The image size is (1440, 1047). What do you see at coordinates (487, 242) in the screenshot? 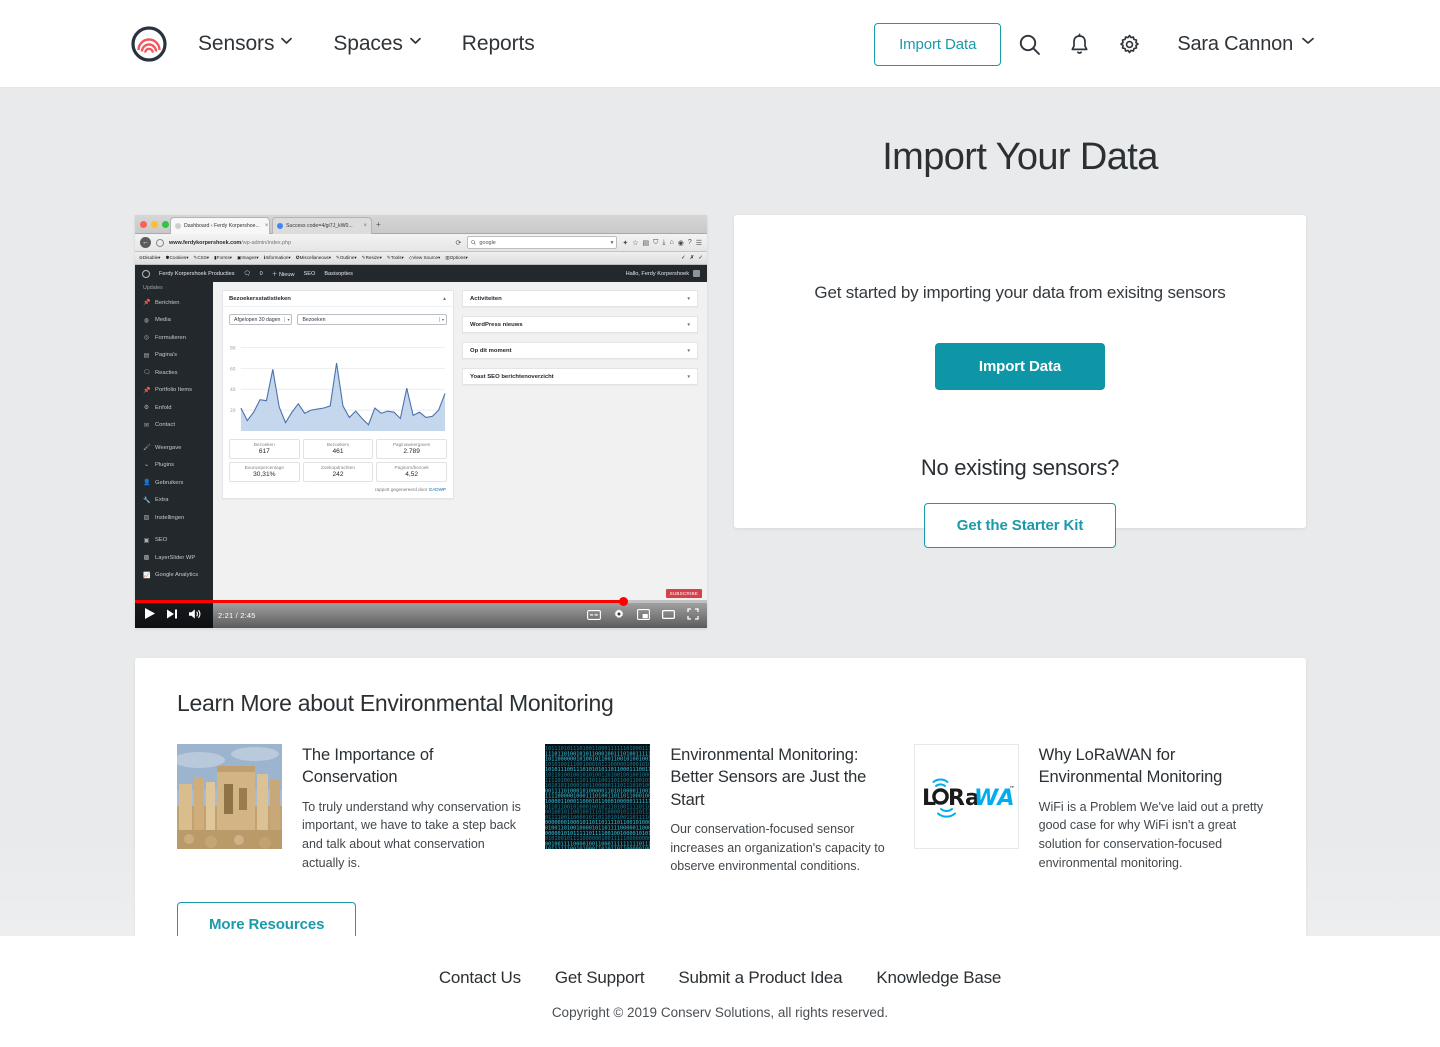
I see `browser-search-text: google` at bounding box center [487, 242].